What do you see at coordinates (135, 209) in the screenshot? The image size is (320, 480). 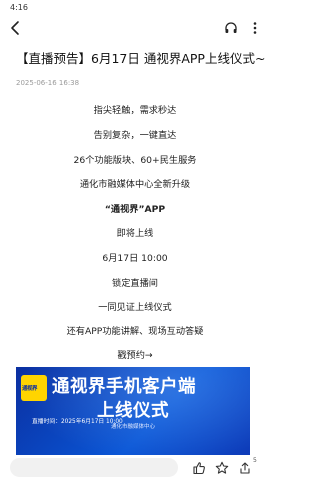 I see `body-line: “通视界”APP` at bounding box center [135, 209].